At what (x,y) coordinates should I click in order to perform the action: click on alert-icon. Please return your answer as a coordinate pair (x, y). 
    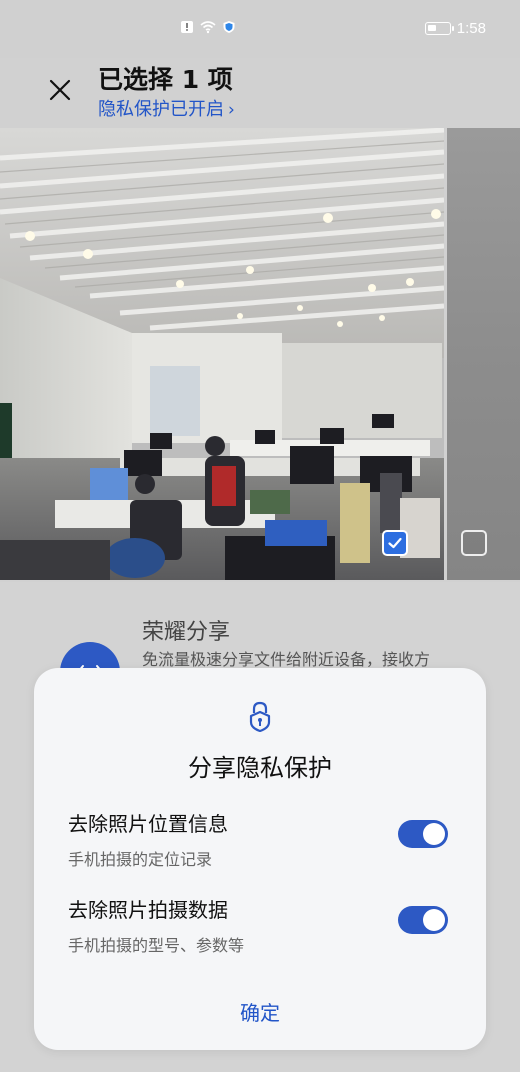
    Looking at the image, I should click on (187, 27).